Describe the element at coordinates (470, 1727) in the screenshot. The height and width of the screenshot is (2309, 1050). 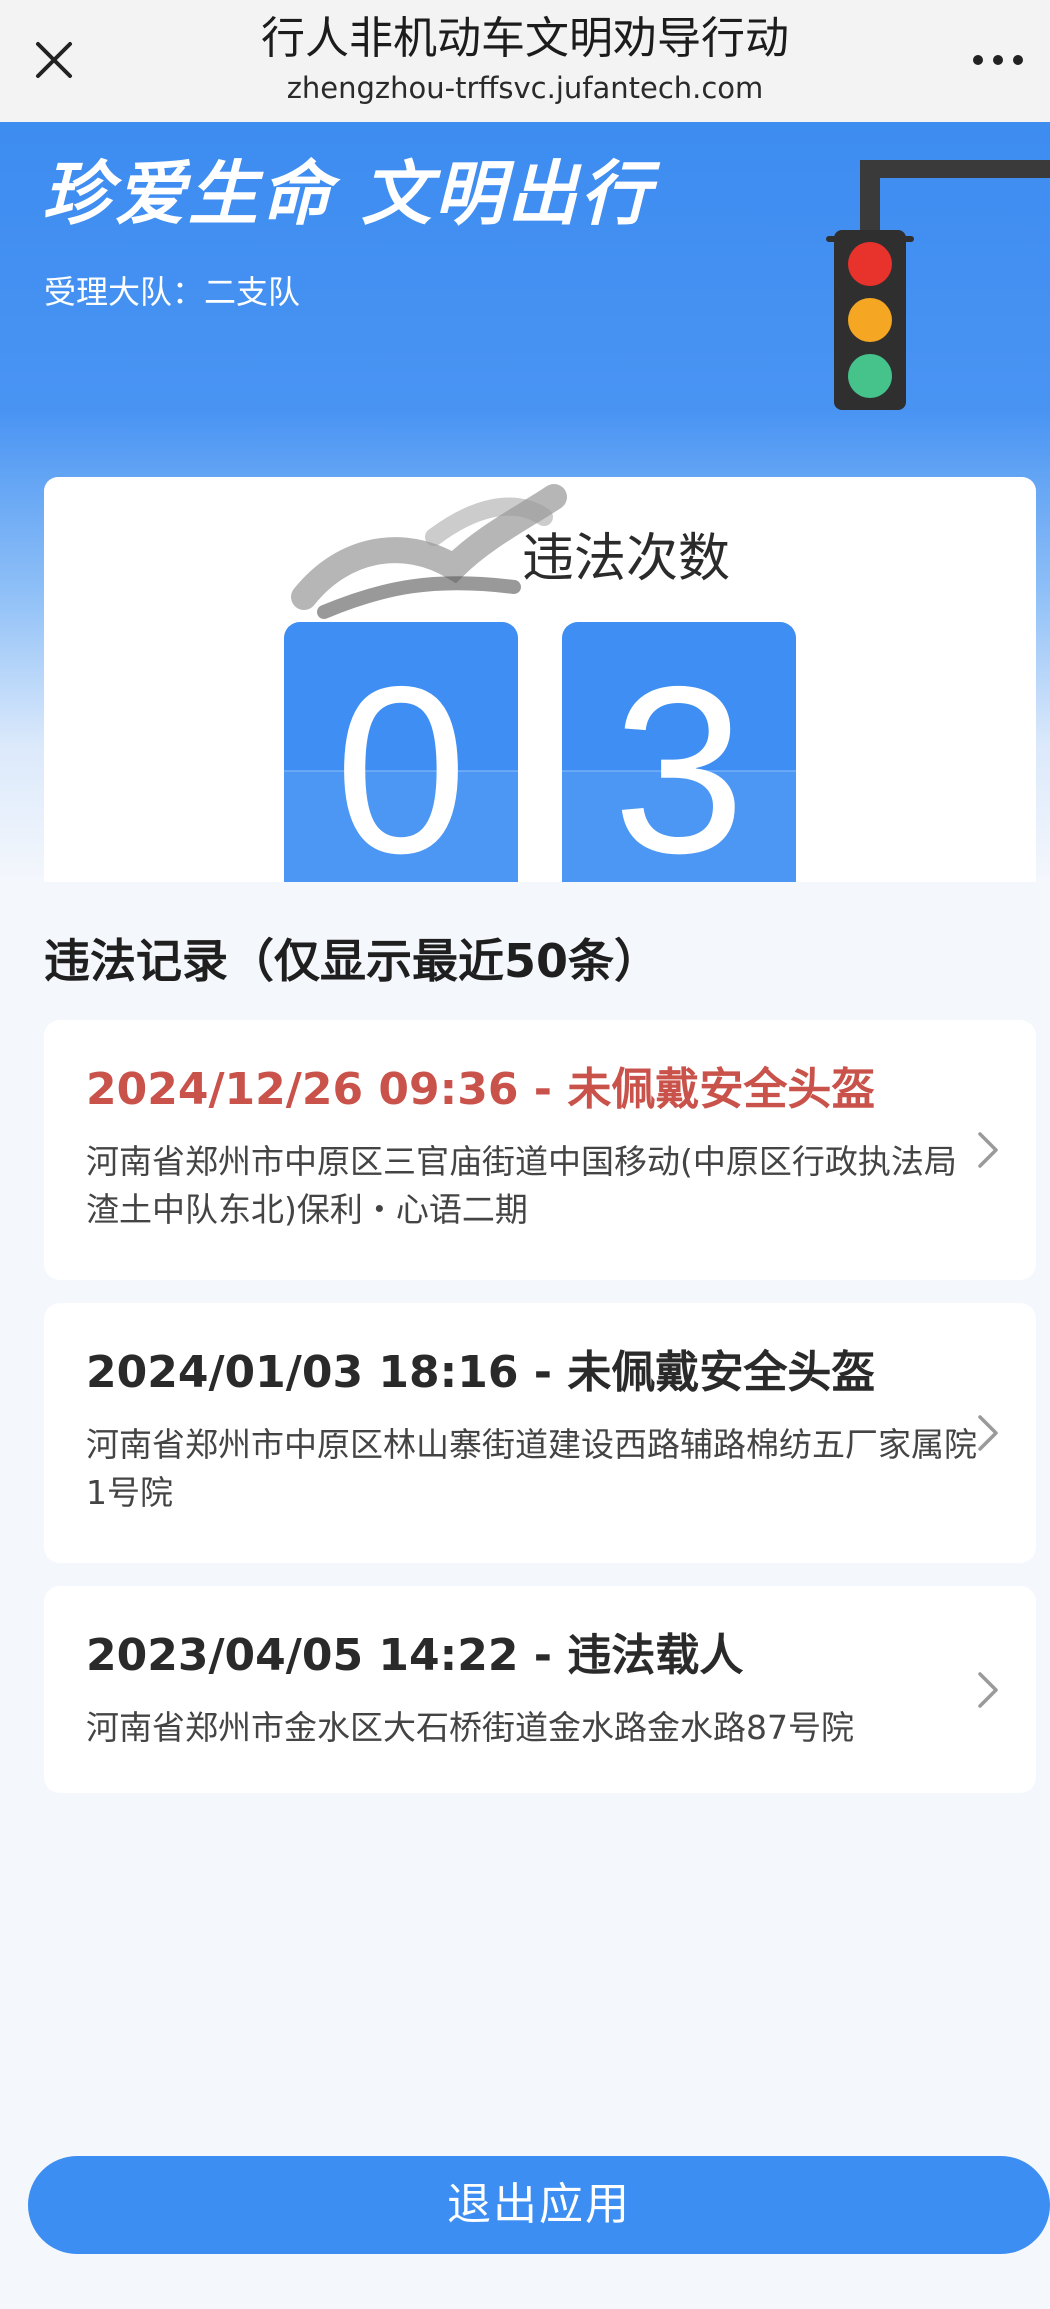
I see `record-address: 河南省郑州市金水区大石桥街道金水路金水路87号院` at that location.